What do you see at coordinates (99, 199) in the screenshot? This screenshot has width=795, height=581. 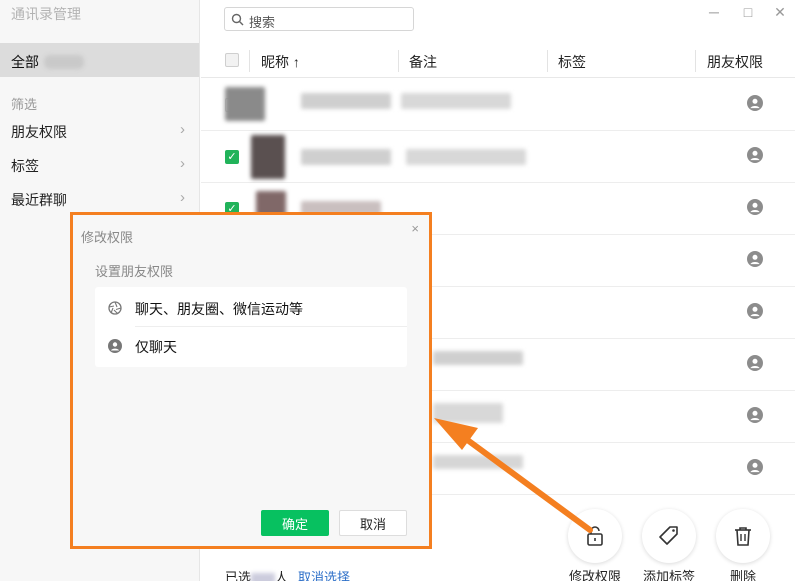 I see `sidebar-item-recent-groups: 最近群聊 ›` at bounding box center [99, 199].